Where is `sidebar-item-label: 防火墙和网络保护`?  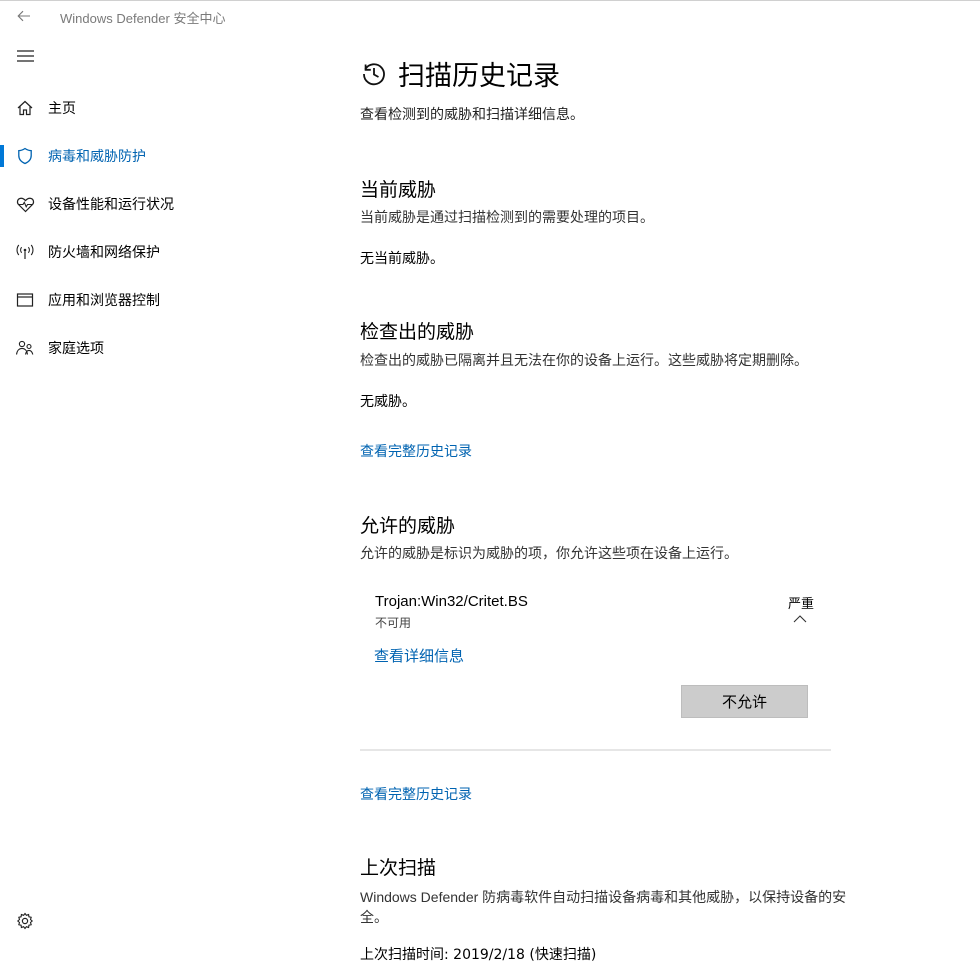
sidebar-item-label: 防火墙和网络保护 is located at coordinates (104, 253).